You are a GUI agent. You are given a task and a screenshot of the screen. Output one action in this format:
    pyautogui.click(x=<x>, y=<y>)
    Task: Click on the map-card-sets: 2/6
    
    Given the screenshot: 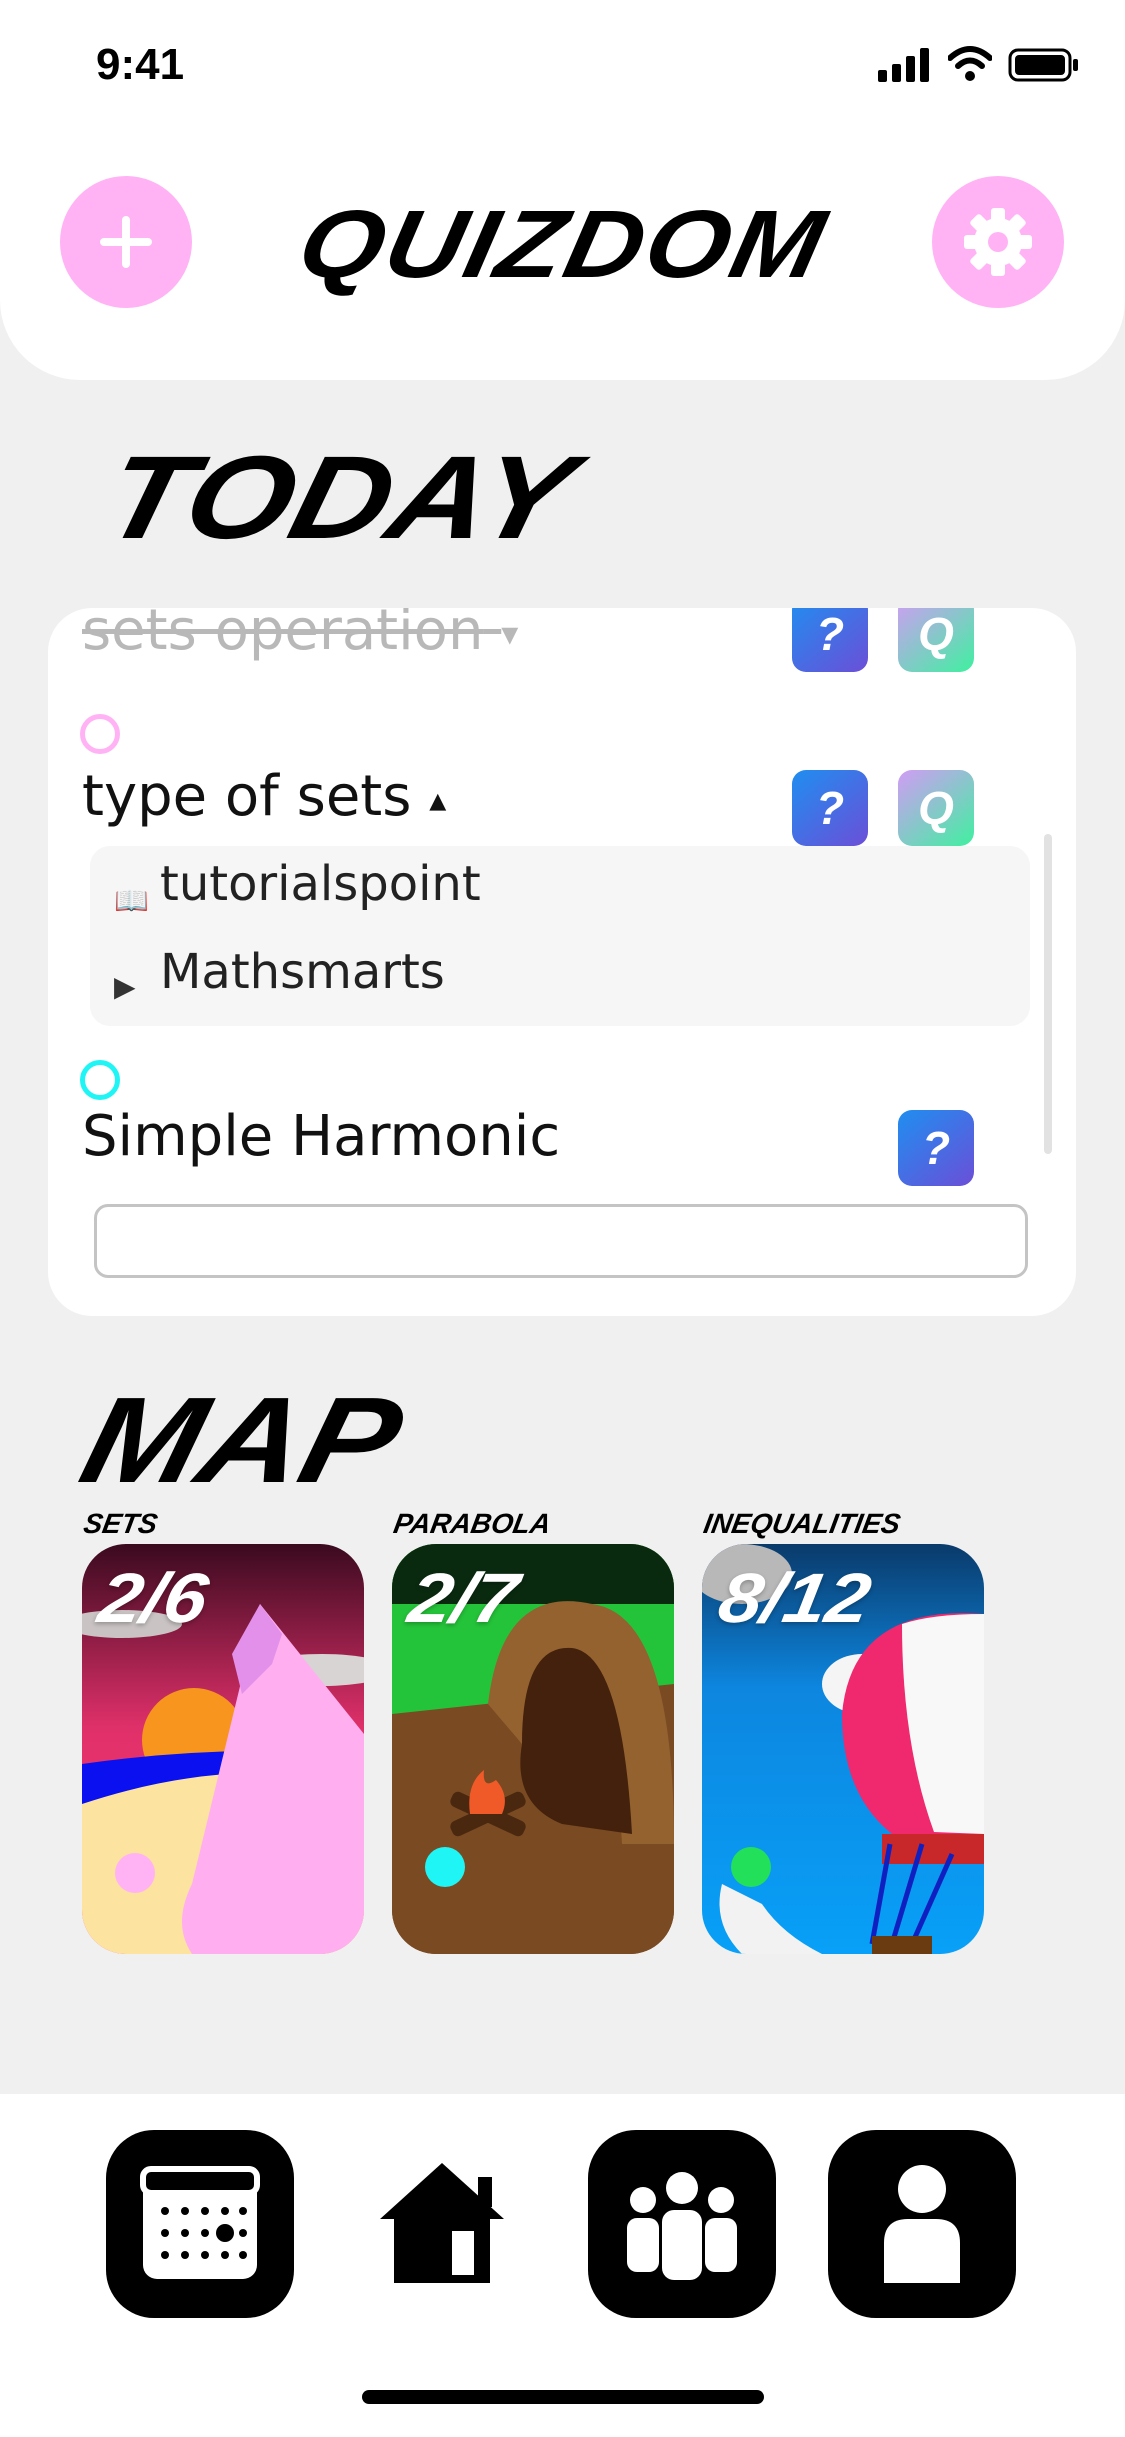 What is the action you would take?
    pyautogui.click(x=223, y=1749)
    